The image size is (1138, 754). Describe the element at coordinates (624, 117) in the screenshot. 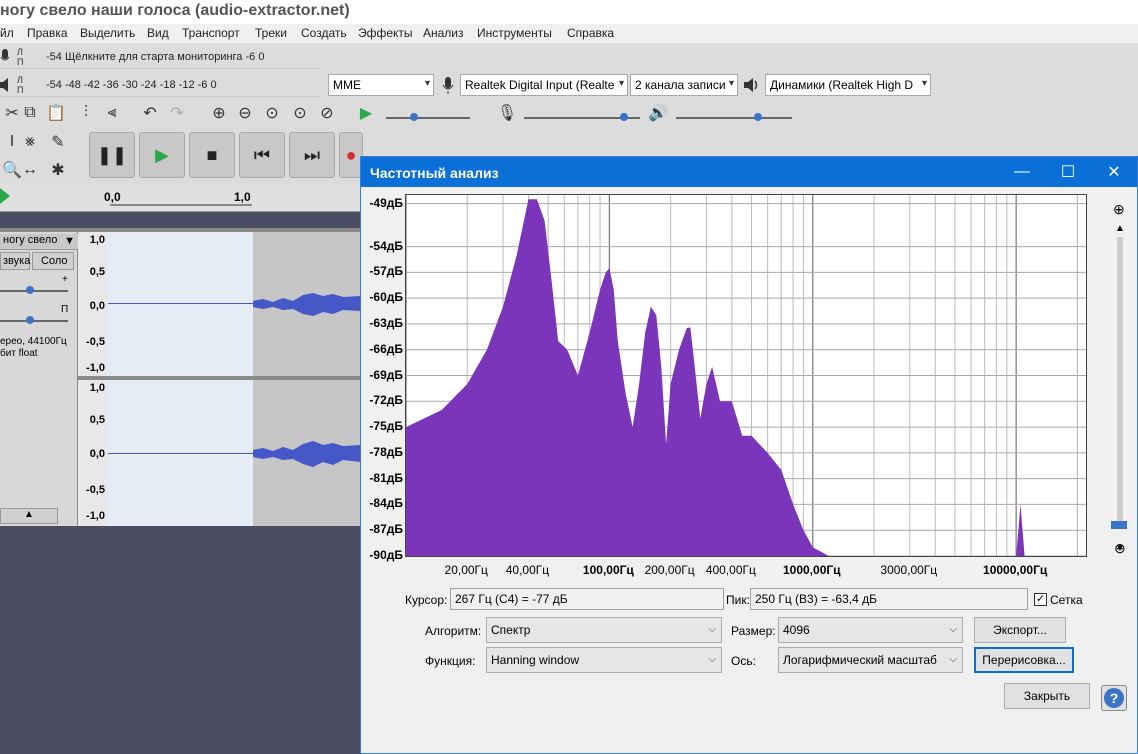

I see `record-volume-knob` at that location.